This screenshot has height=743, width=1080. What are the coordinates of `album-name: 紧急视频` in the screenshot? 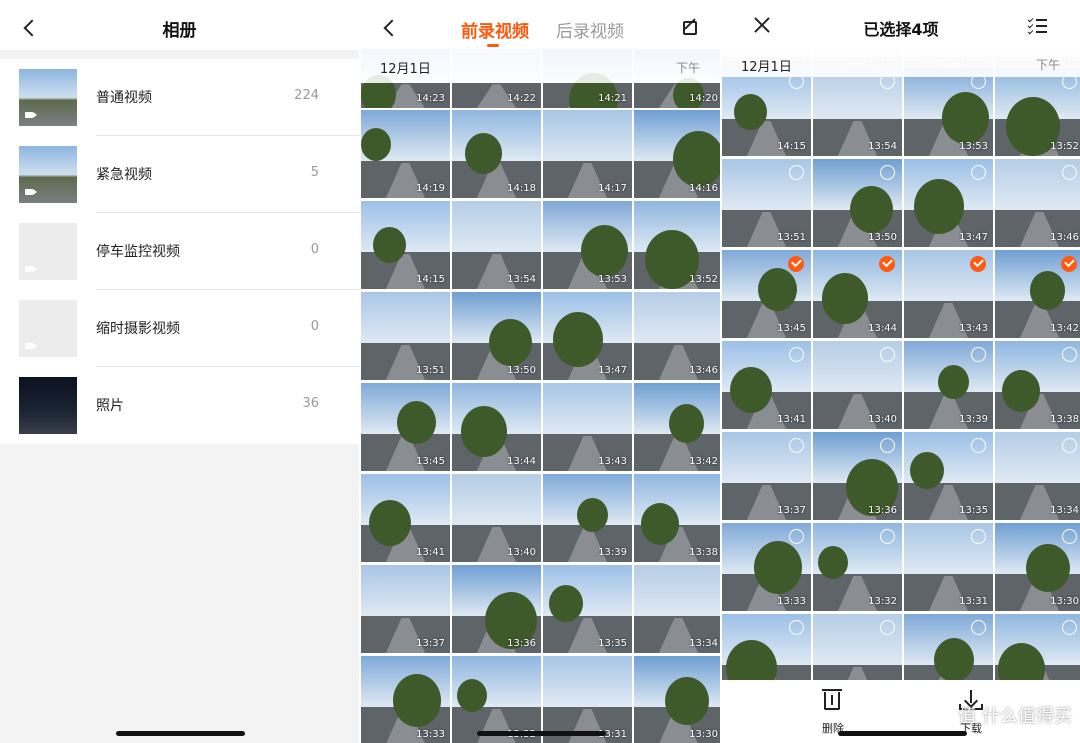 It's located at (124, 175).